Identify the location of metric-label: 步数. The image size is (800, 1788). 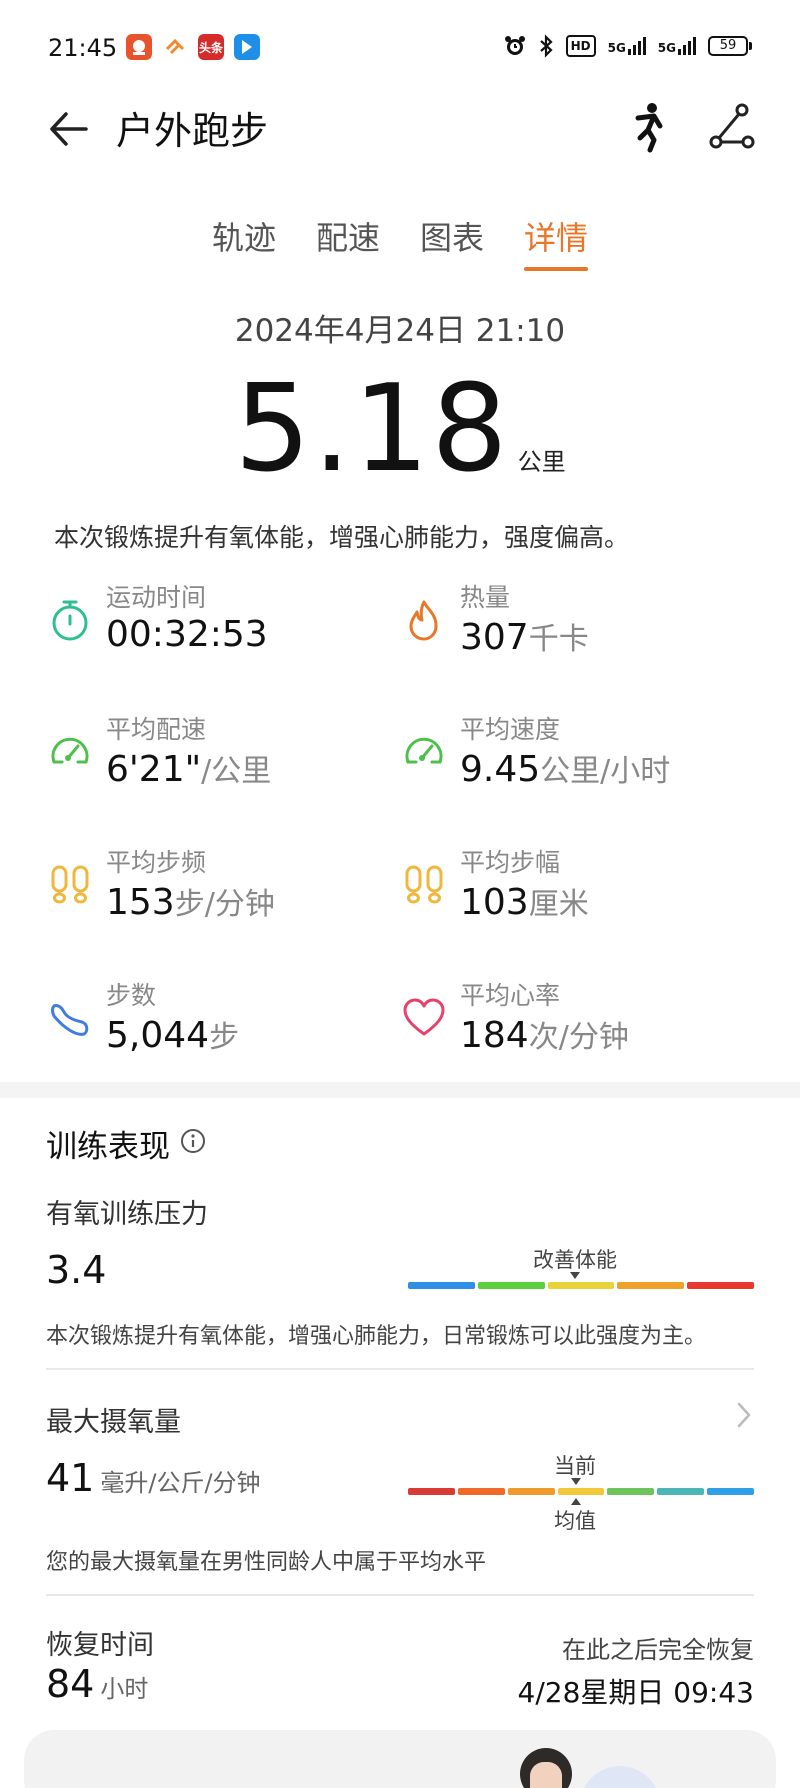
(131, 995).